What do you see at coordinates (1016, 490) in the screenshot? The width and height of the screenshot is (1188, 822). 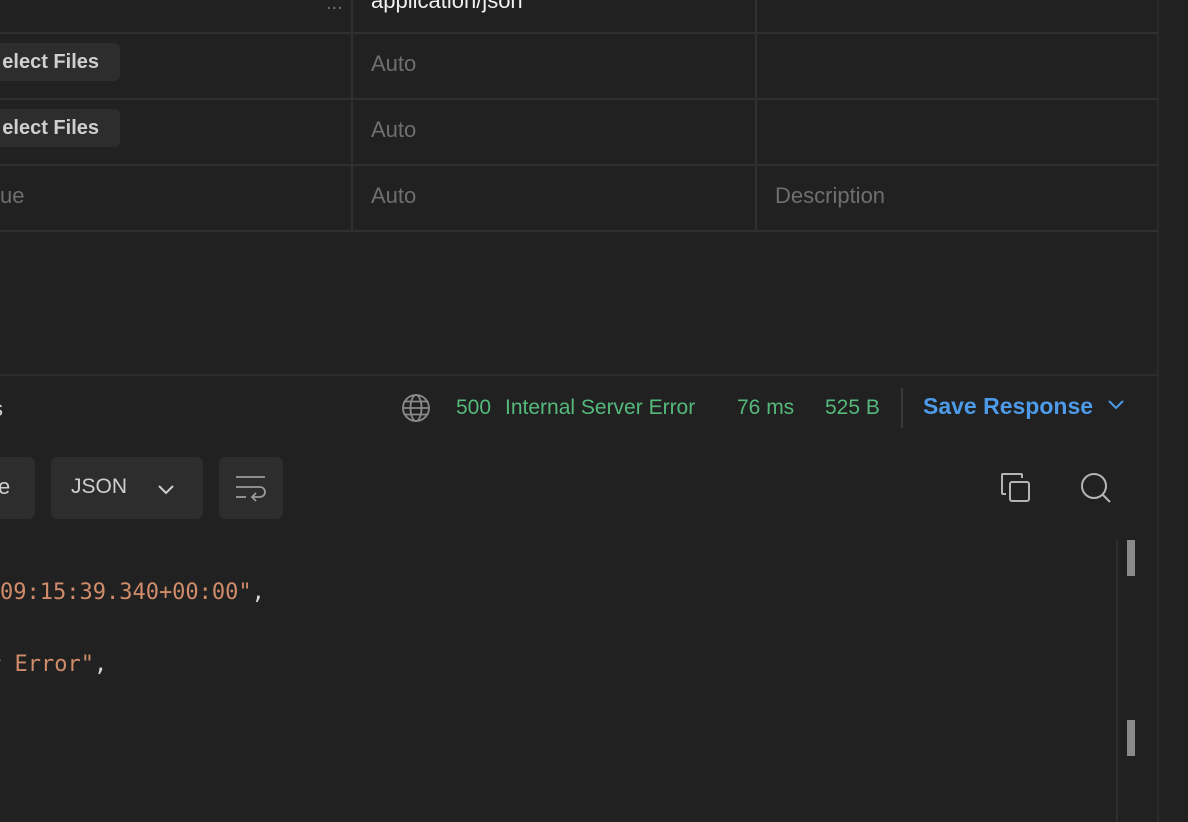 I see `copy-icon` at bounding box center [1016, 490].